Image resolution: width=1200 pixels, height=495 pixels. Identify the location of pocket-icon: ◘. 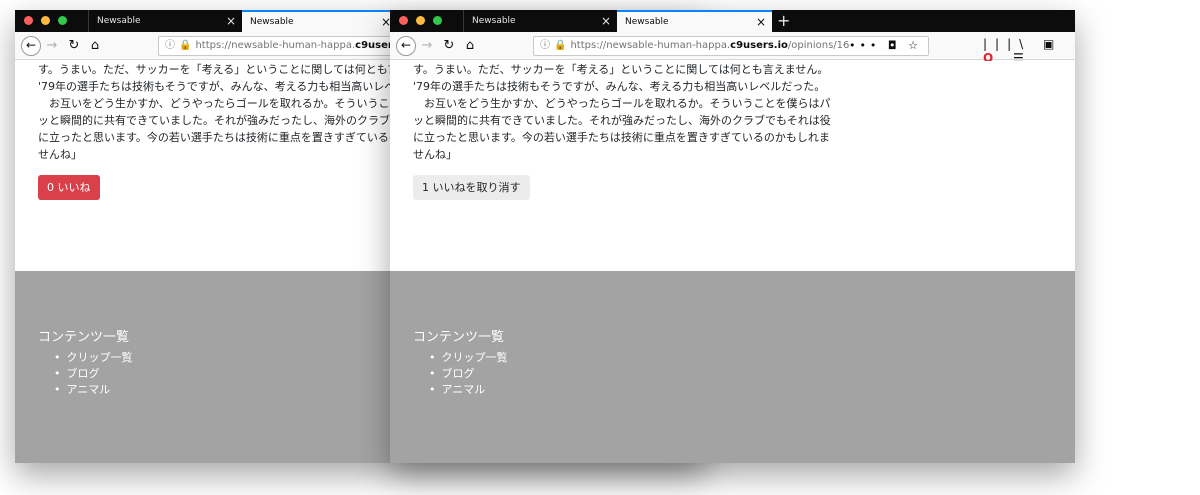
(894, 45).